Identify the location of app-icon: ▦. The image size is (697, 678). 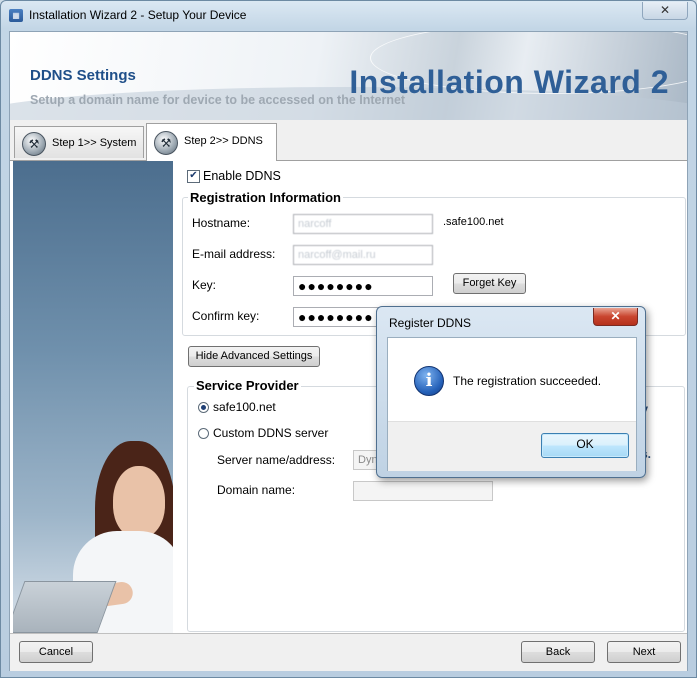
(16, 15).